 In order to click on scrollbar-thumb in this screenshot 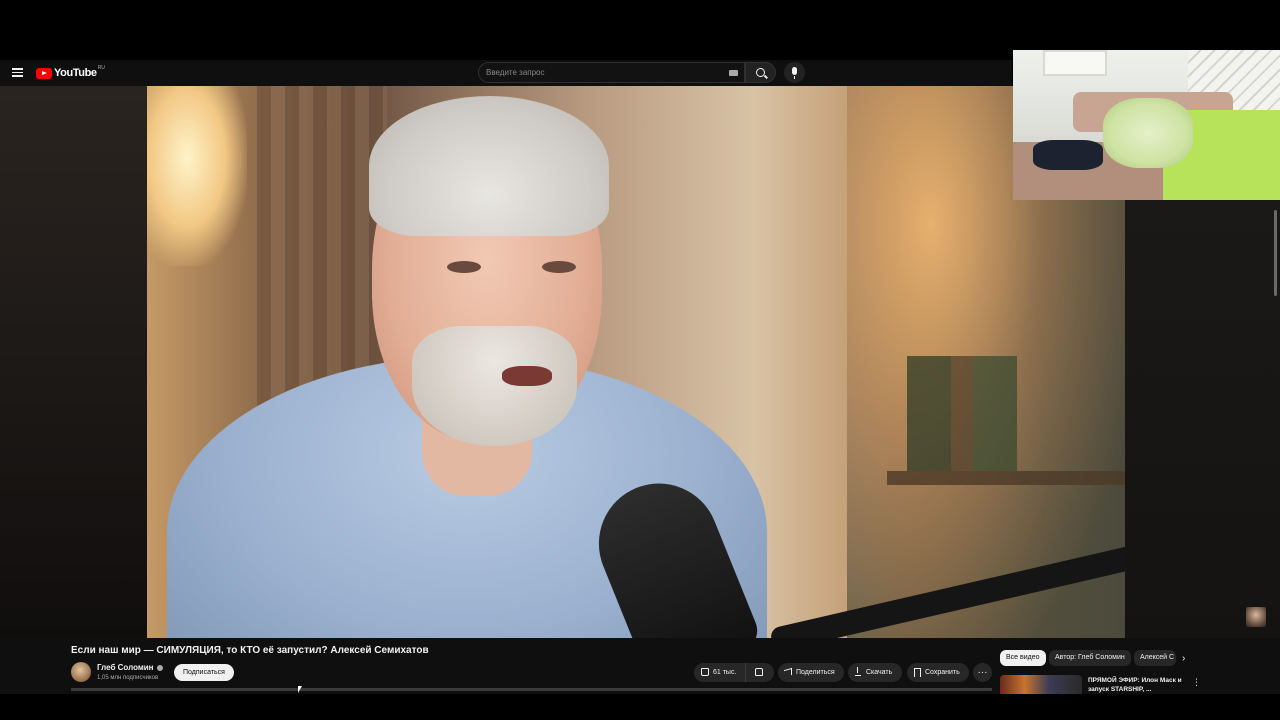, I will do `click(1275, 253)`.